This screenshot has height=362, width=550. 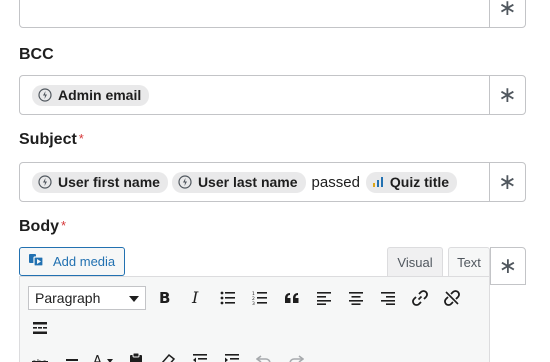 I want to click on undo-icon, so click(x=264, y=357).